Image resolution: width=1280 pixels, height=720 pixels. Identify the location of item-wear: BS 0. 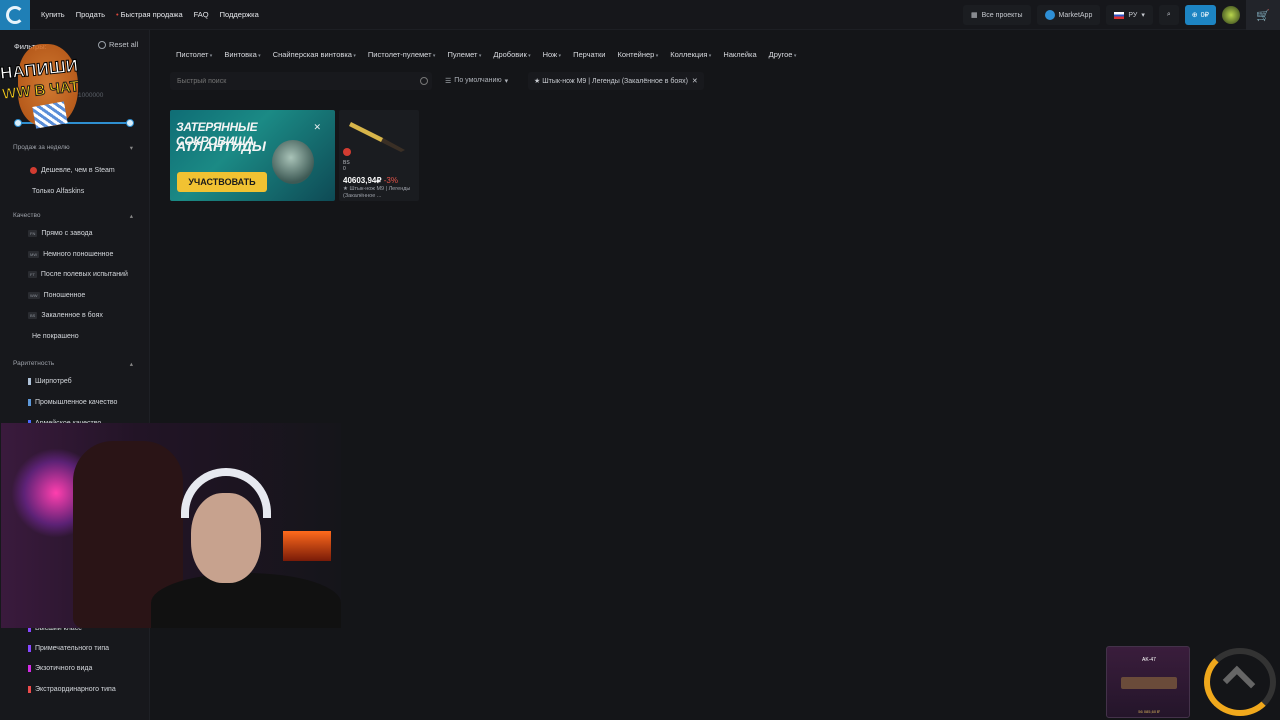
(346, 166).